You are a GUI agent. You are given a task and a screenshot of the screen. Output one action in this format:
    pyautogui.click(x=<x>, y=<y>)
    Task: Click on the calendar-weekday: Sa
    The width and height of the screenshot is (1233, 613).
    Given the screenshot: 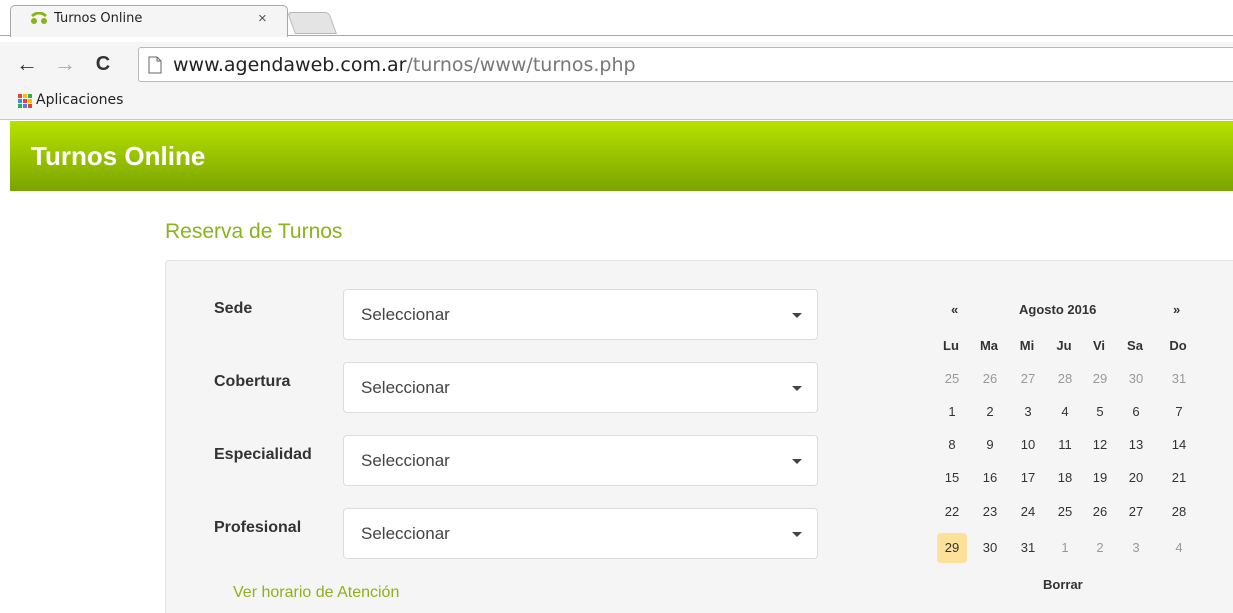 What is the action you would take?
    pyautogui.click(x=1135, y=345)
    